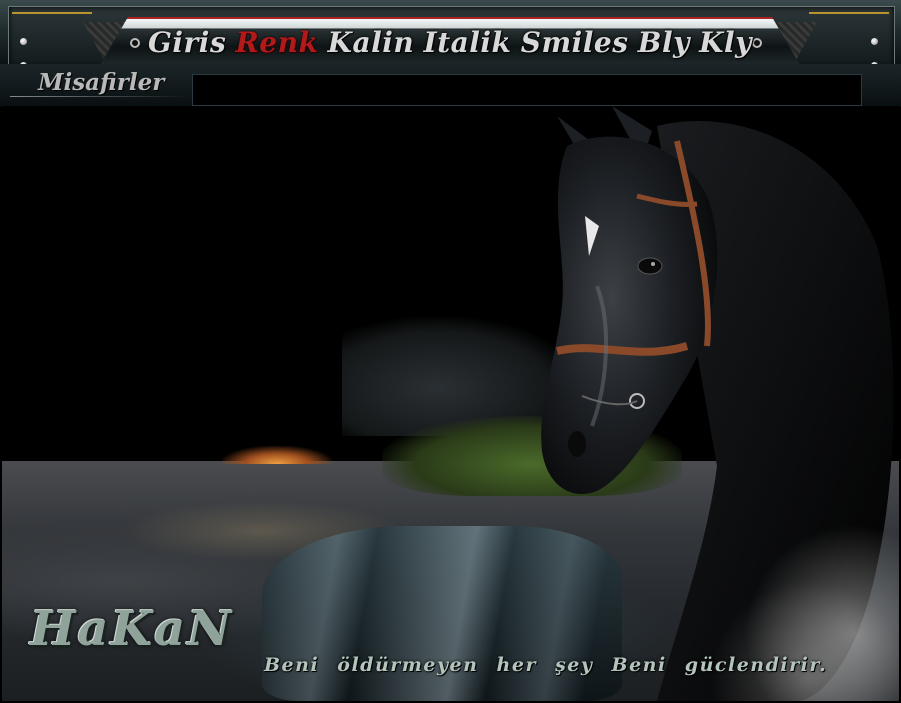 The height and width of the screenshot is (703, 901). I want to click on menu-item-smiles: Smiles, so click(575, 42).